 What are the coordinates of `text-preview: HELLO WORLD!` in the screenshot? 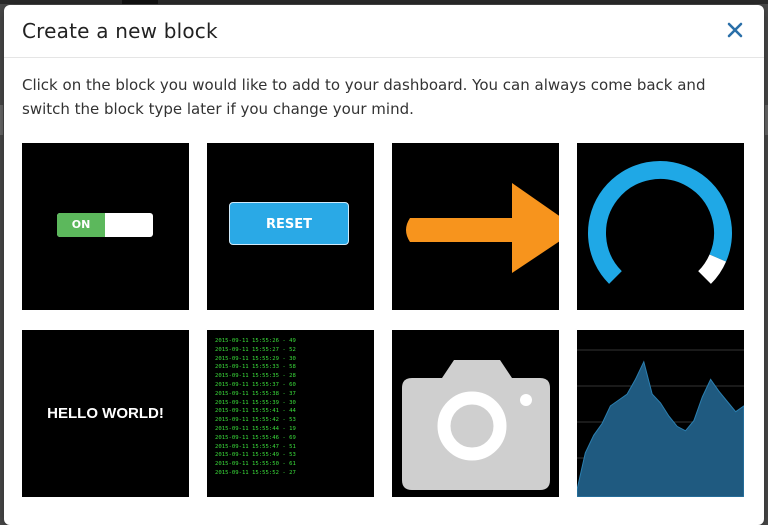 It's located at (105, 413).